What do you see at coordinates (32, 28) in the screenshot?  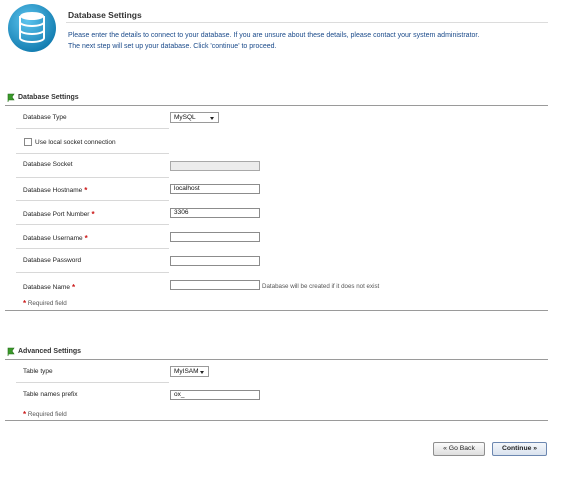 I see `database-logo-icon` at bounding box center [32, 28].